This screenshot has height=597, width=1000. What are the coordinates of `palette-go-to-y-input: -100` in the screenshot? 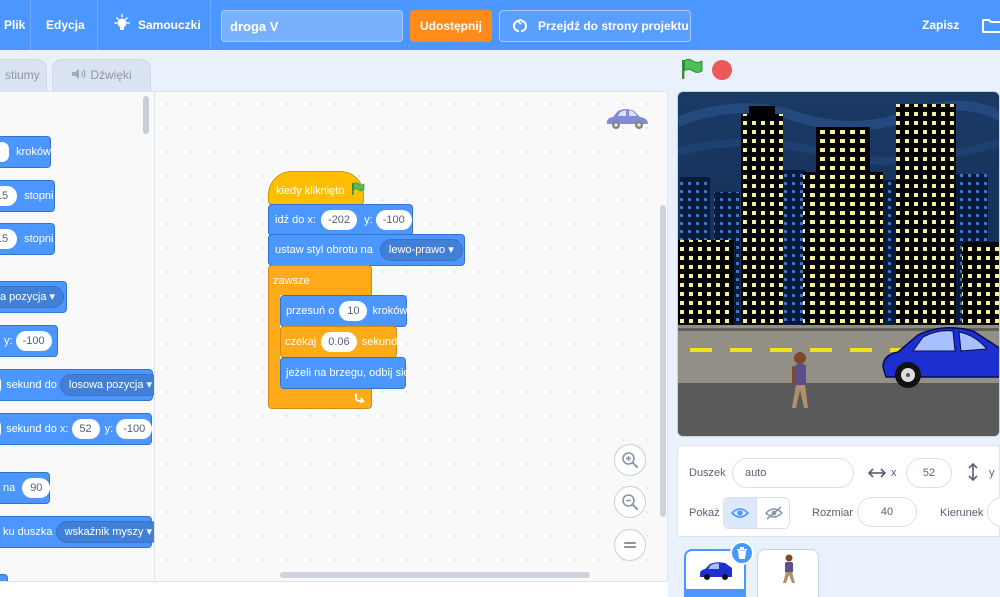 It's located at (33, 341).